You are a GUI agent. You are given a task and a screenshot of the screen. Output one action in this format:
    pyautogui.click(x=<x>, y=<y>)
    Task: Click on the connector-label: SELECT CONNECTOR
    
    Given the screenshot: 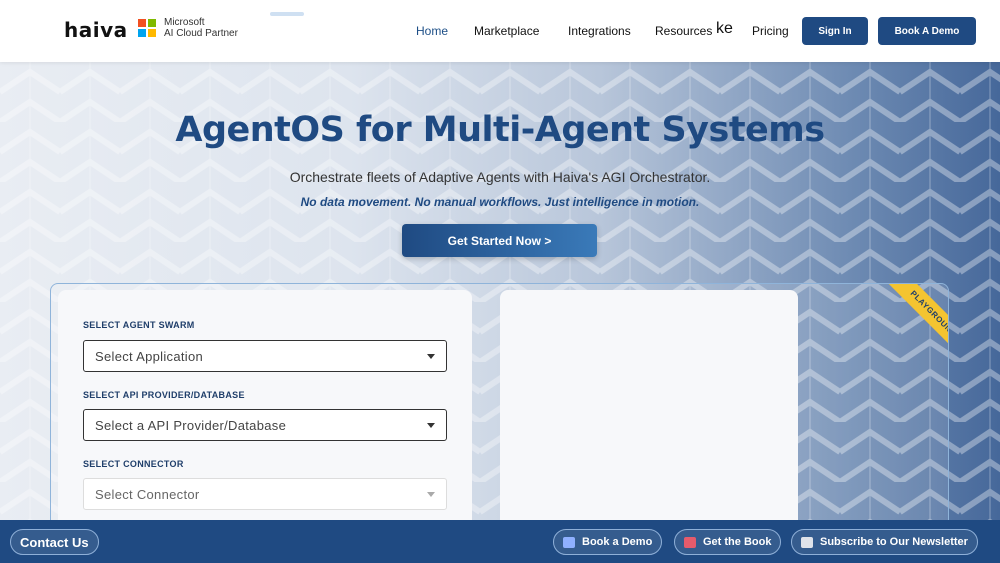 What is the action you would take?
    pyautogui.click(x=133, y=464)
    